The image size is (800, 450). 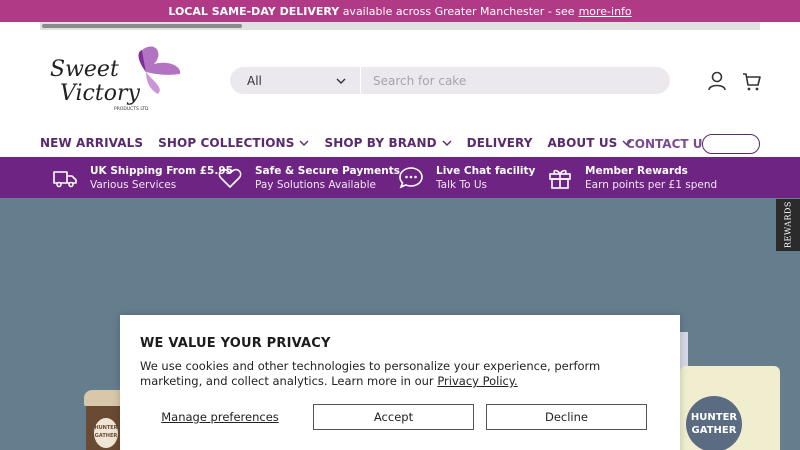 I want to click on feature-payments-subtitle: Pay Solutions Available, so click(x=315, y=184).